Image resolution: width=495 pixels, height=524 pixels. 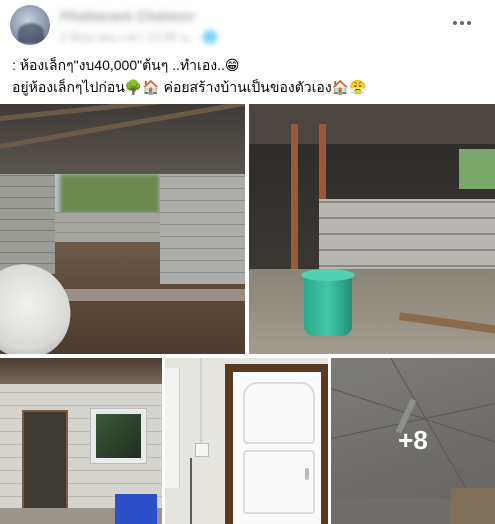 What do you see at coordinates (81, 441) in the screenshot?
I see `photo-room-window` at bounding box center [81, 441].